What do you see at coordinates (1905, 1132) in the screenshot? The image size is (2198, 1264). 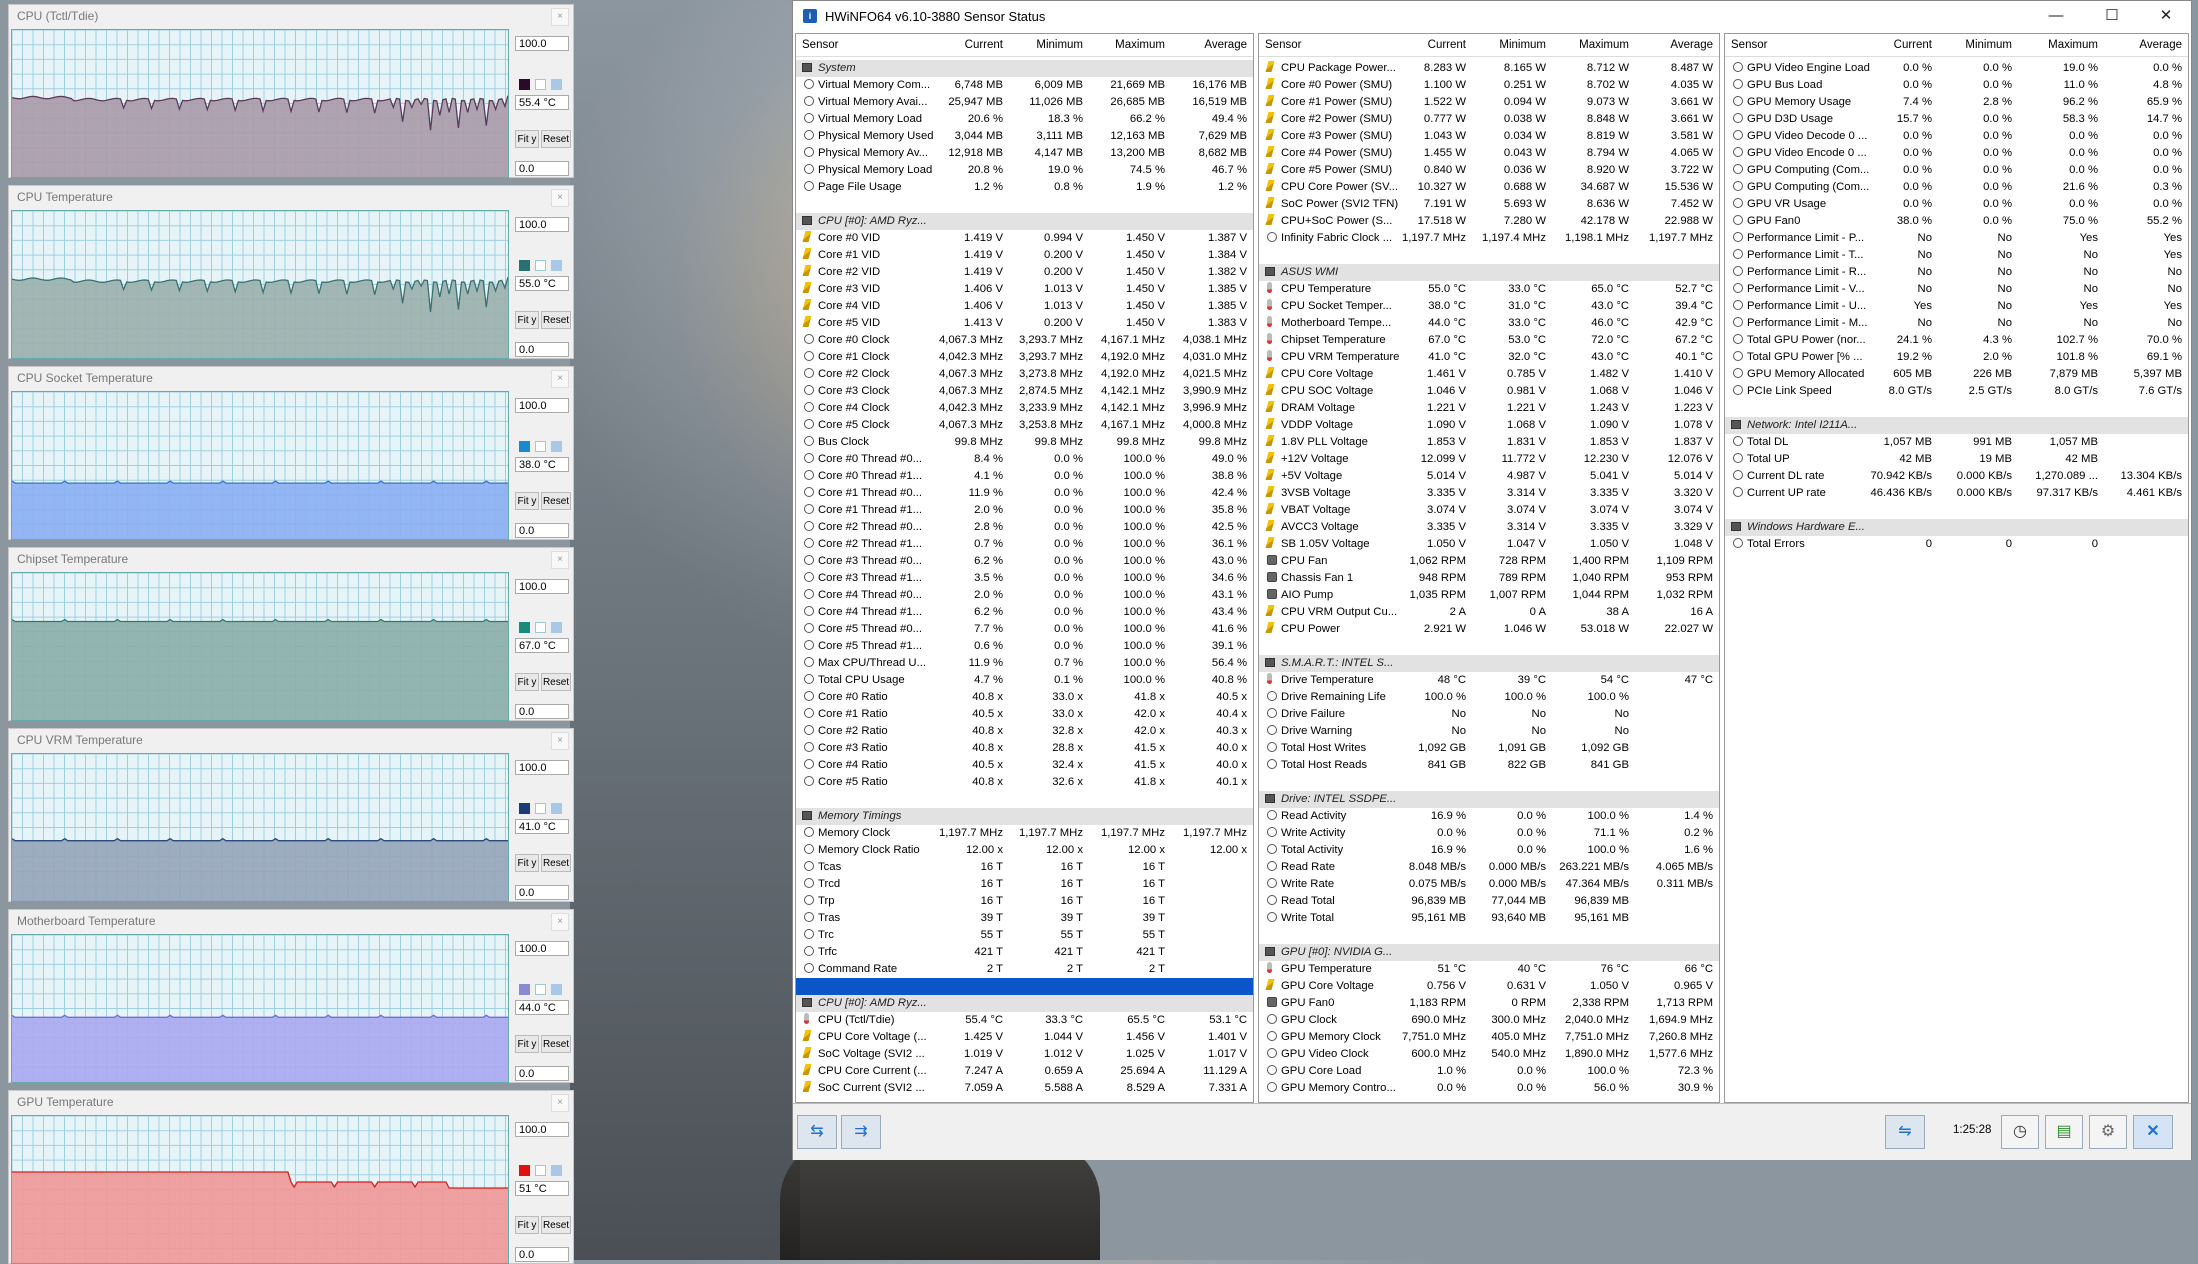 I see `network-icon: ⇋` at bounding box center [1905, 1132].